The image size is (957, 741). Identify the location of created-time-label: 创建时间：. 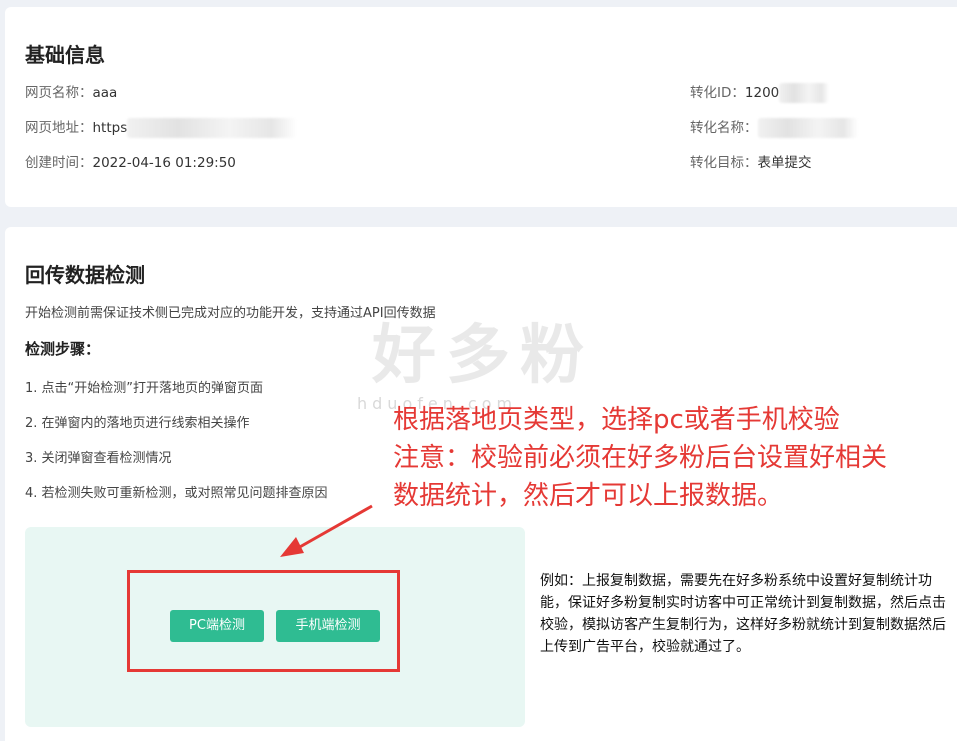
(59, 163).